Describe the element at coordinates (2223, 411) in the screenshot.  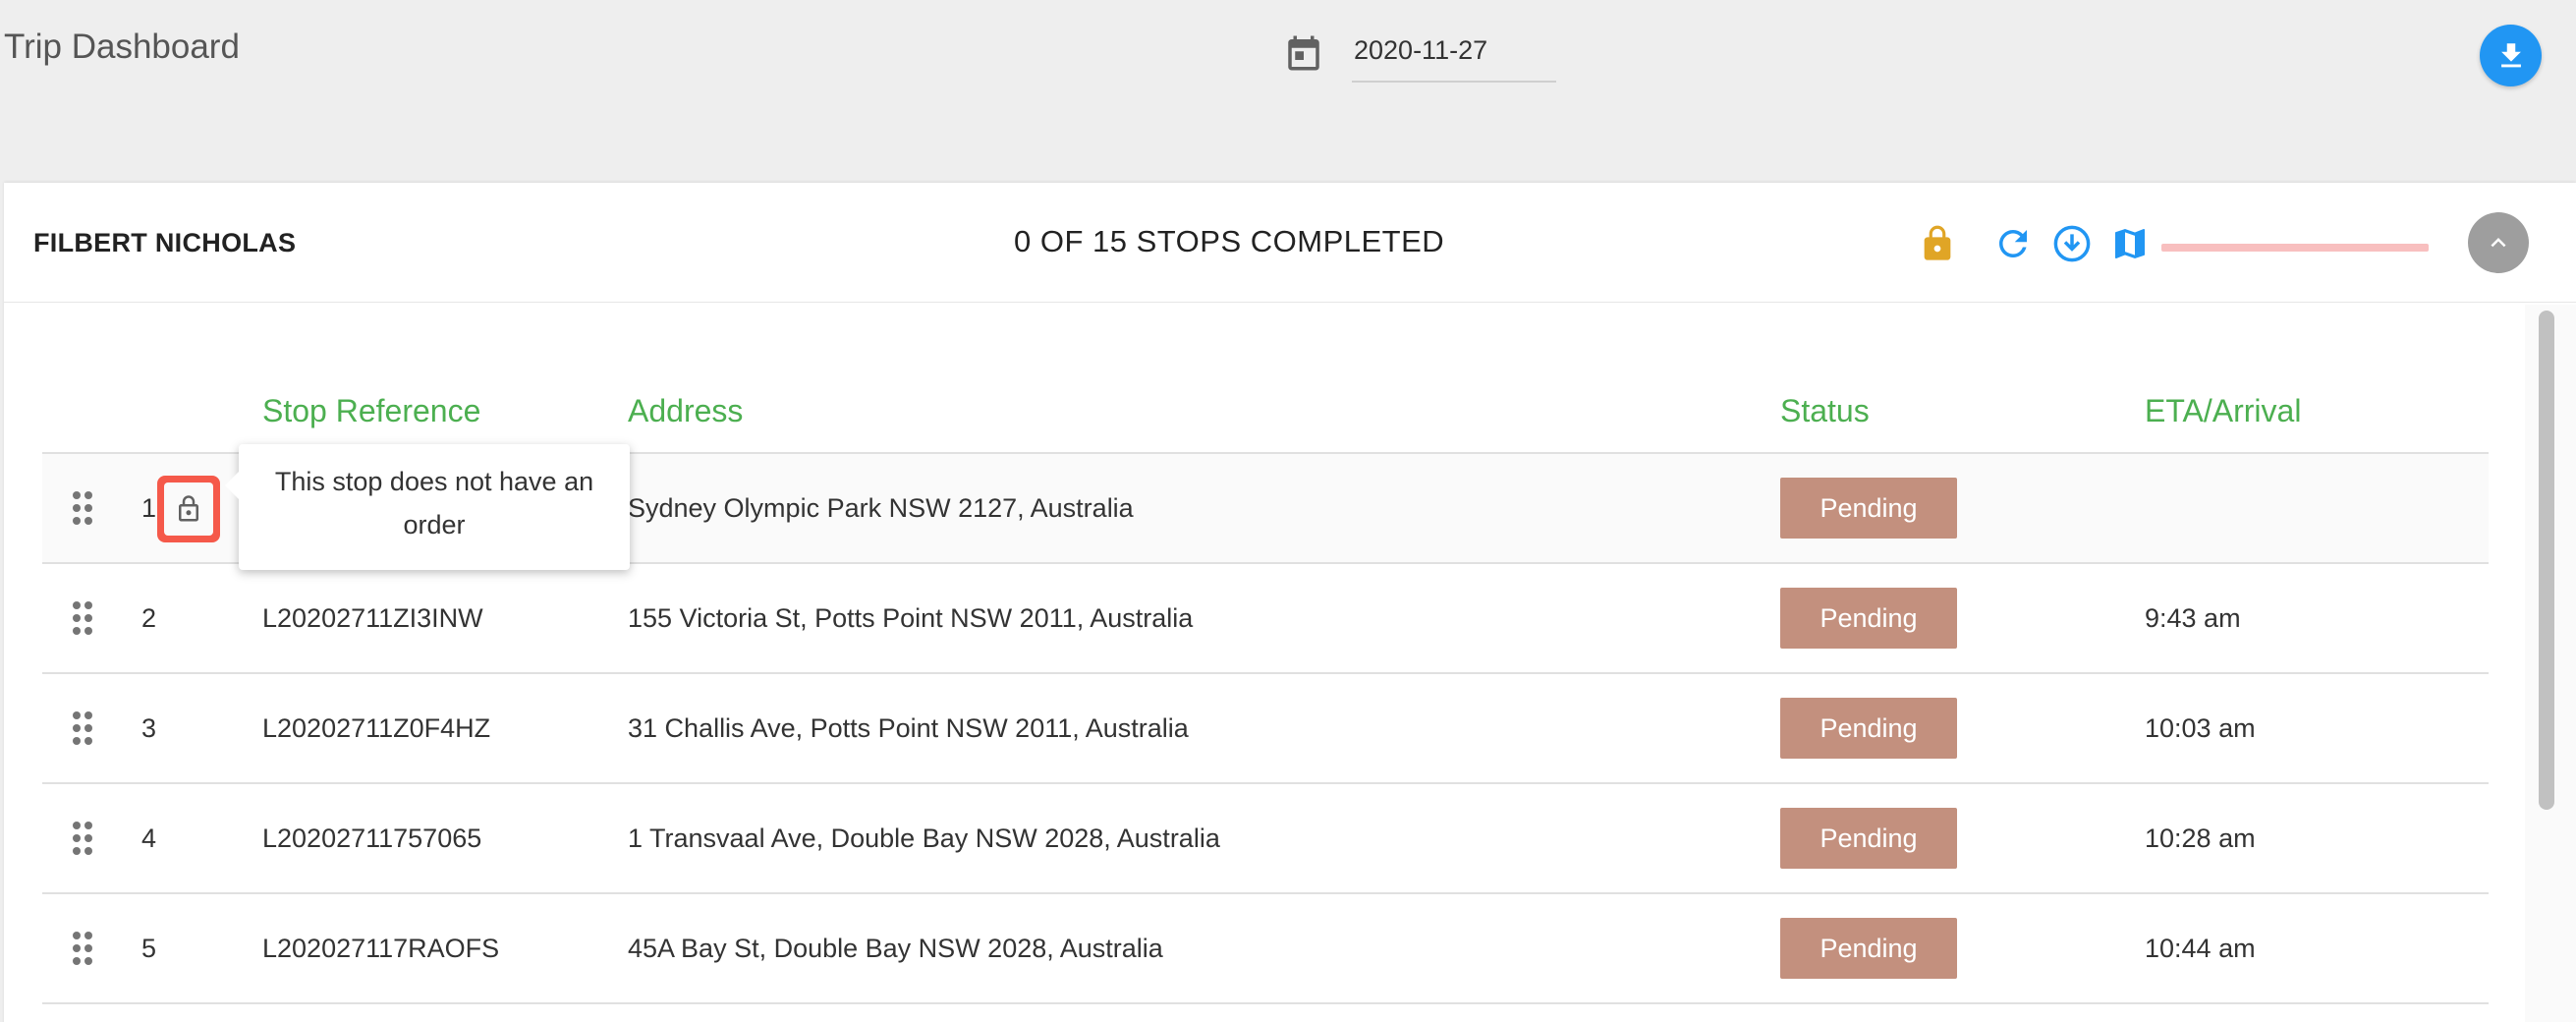
I see `col-eta: ETA/Arrival` at that location.